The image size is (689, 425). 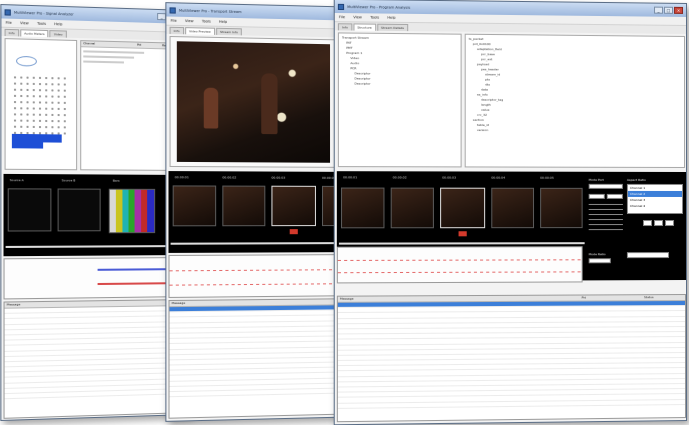 What do you see at coordinates (17, 180) in the screenshot?
I see `thumb-label: Source A` at bounding box center [17, 180].